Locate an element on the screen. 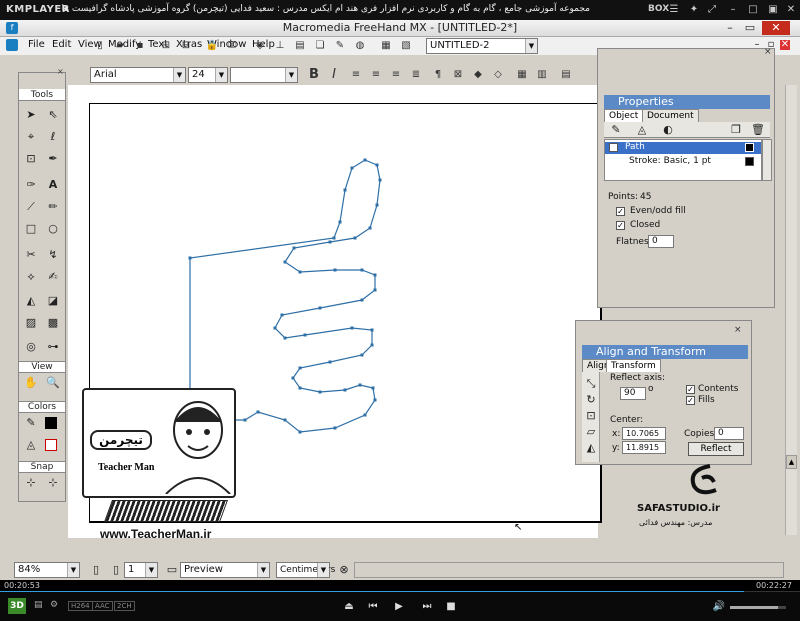 The width and height of the screenshot is (800, 621). scroll-thumb: ▲ is located at coordinates (791, 462).